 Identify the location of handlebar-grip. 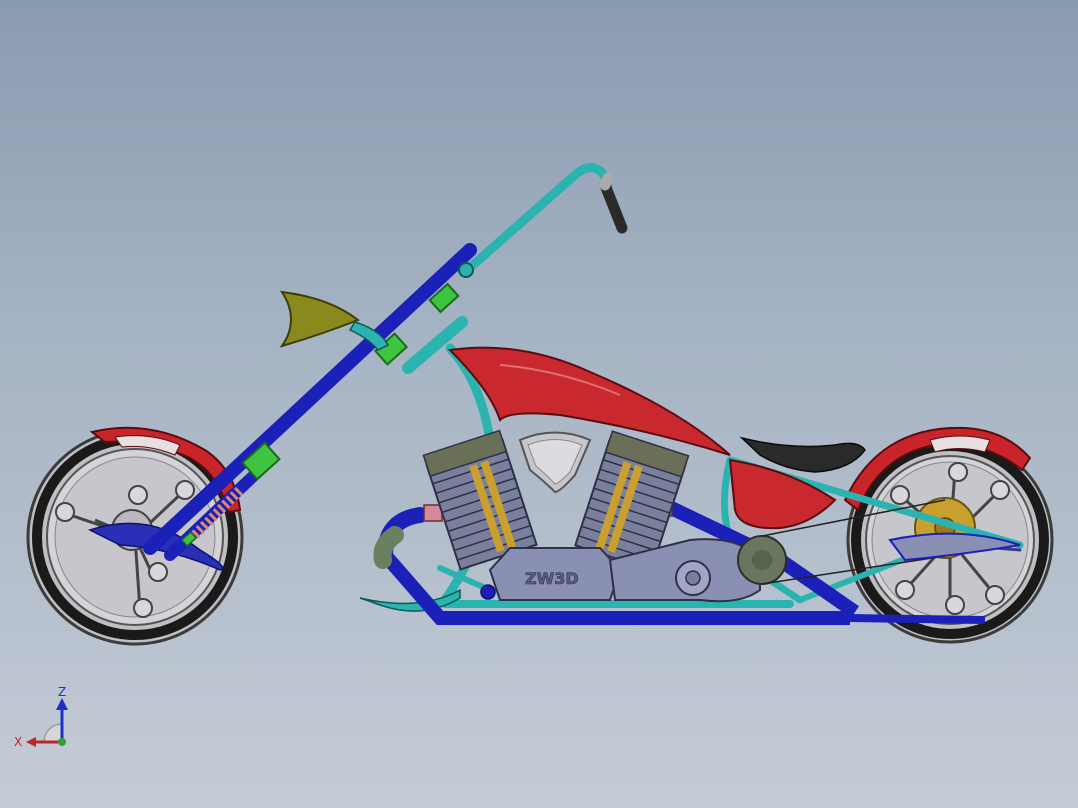
(613, 206).